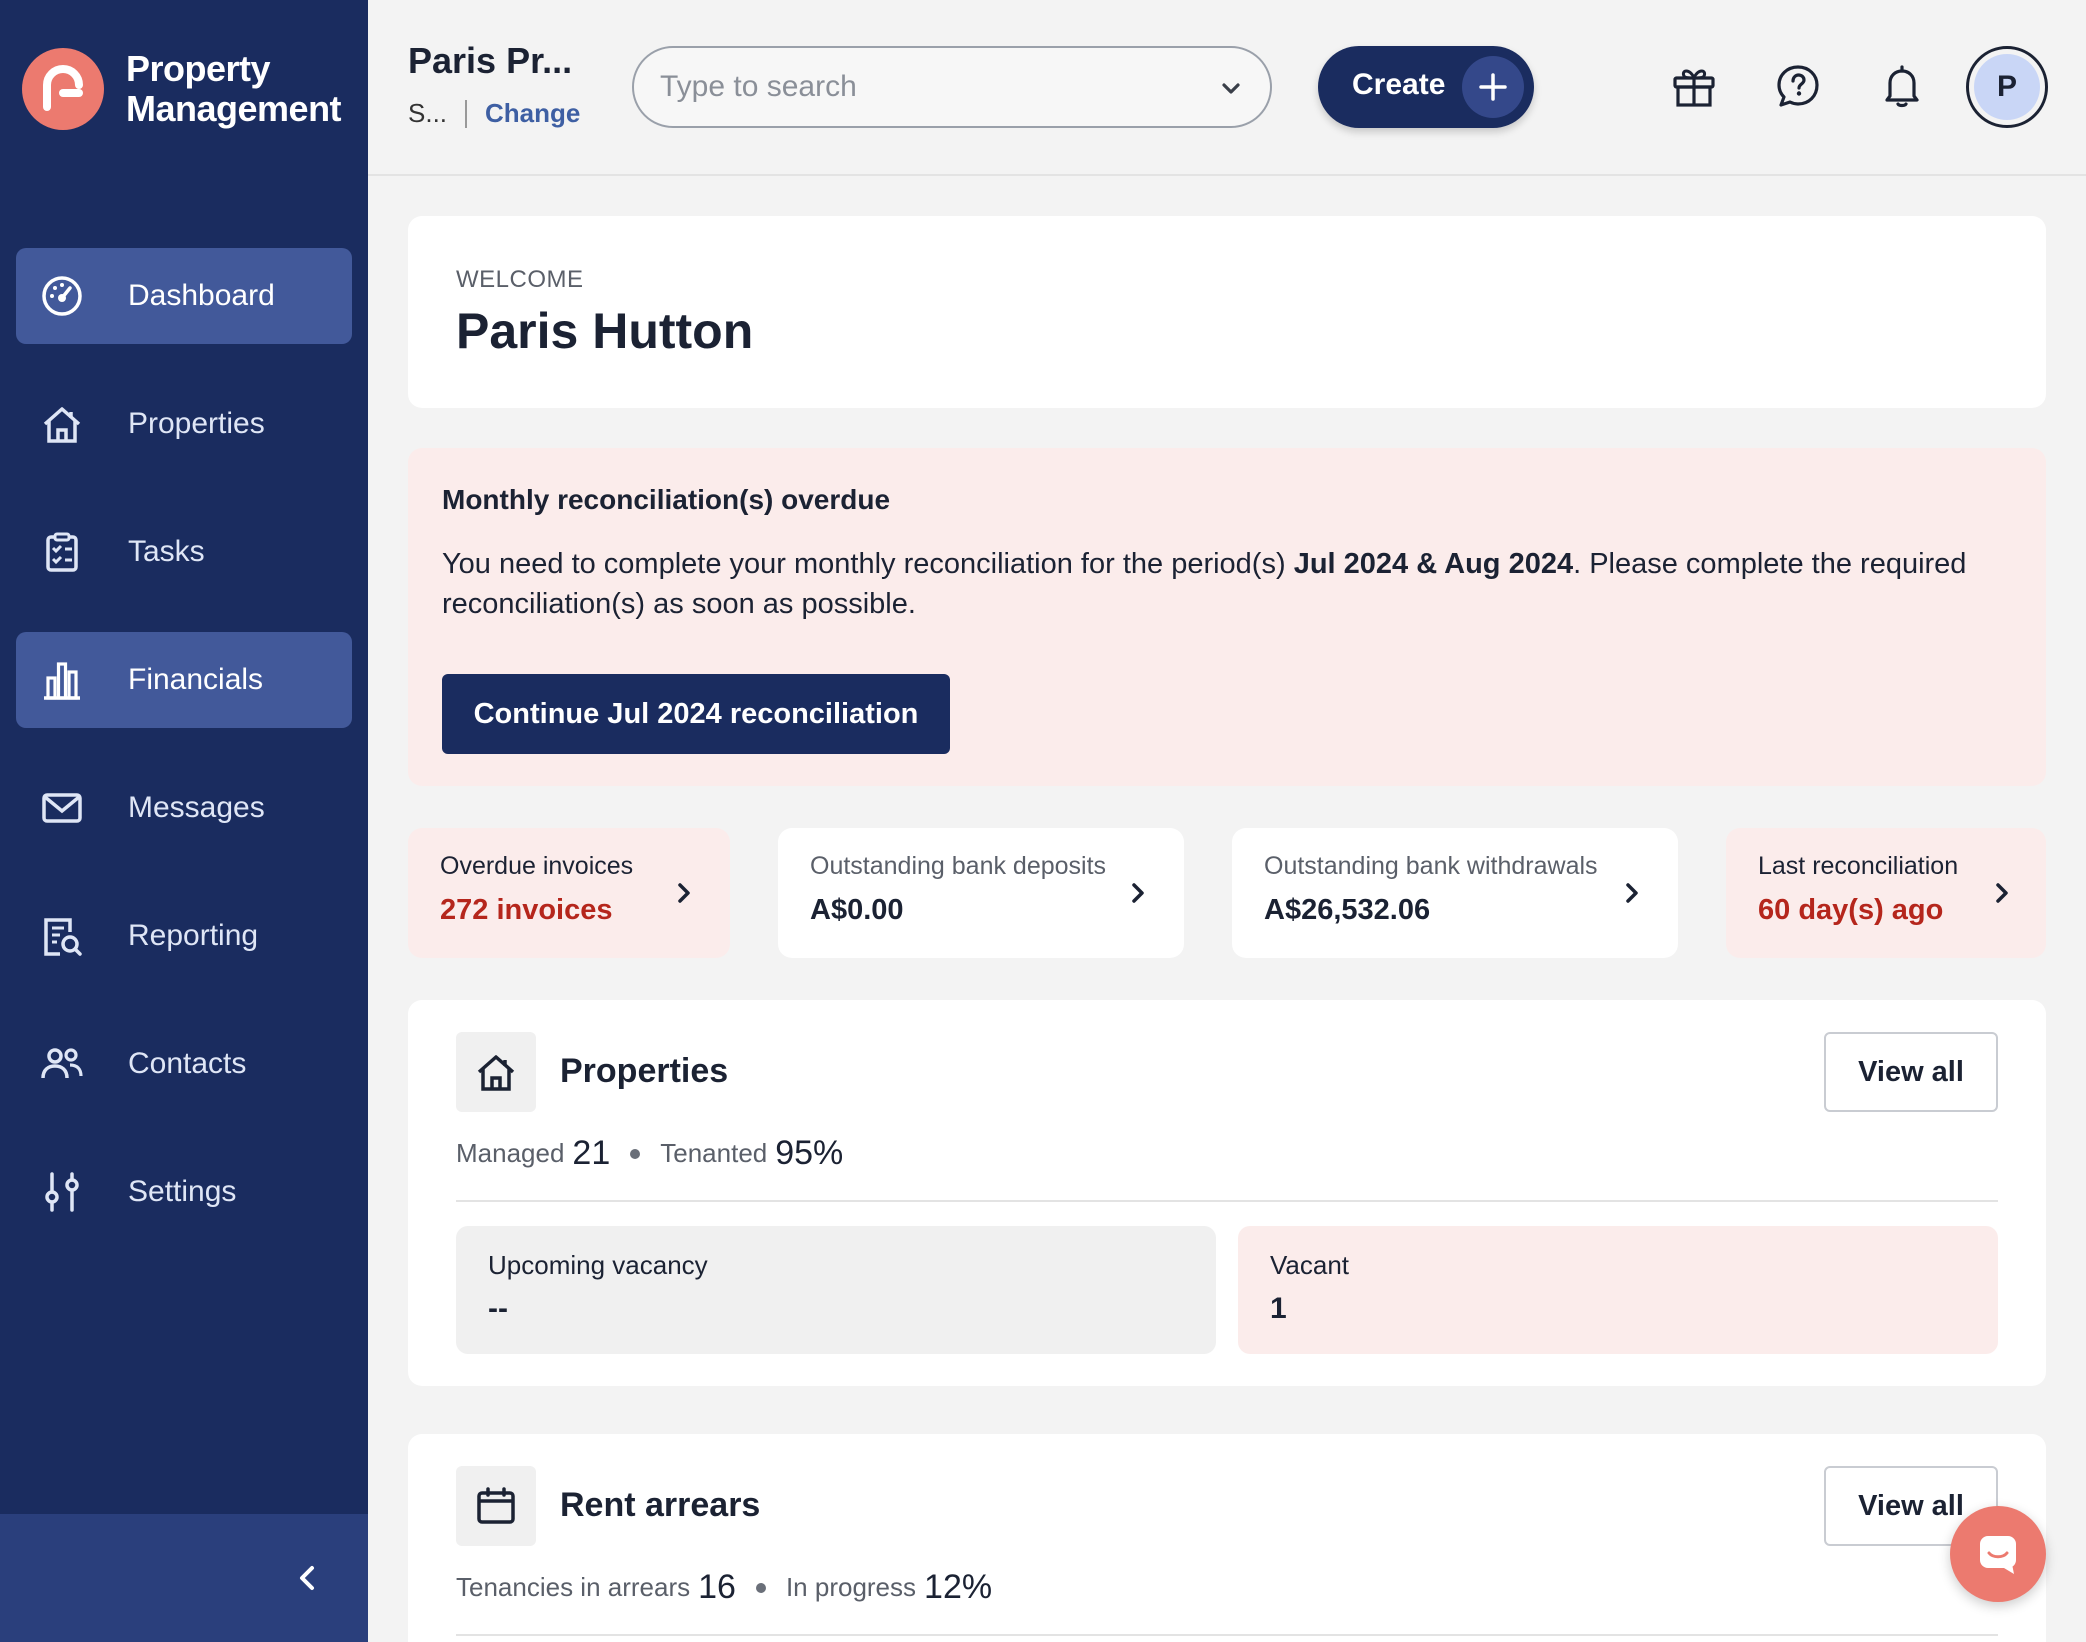  Describe the element at coordinates (660, 1505) in the screenshot. I see `section-title: Rent arrears` at that location.